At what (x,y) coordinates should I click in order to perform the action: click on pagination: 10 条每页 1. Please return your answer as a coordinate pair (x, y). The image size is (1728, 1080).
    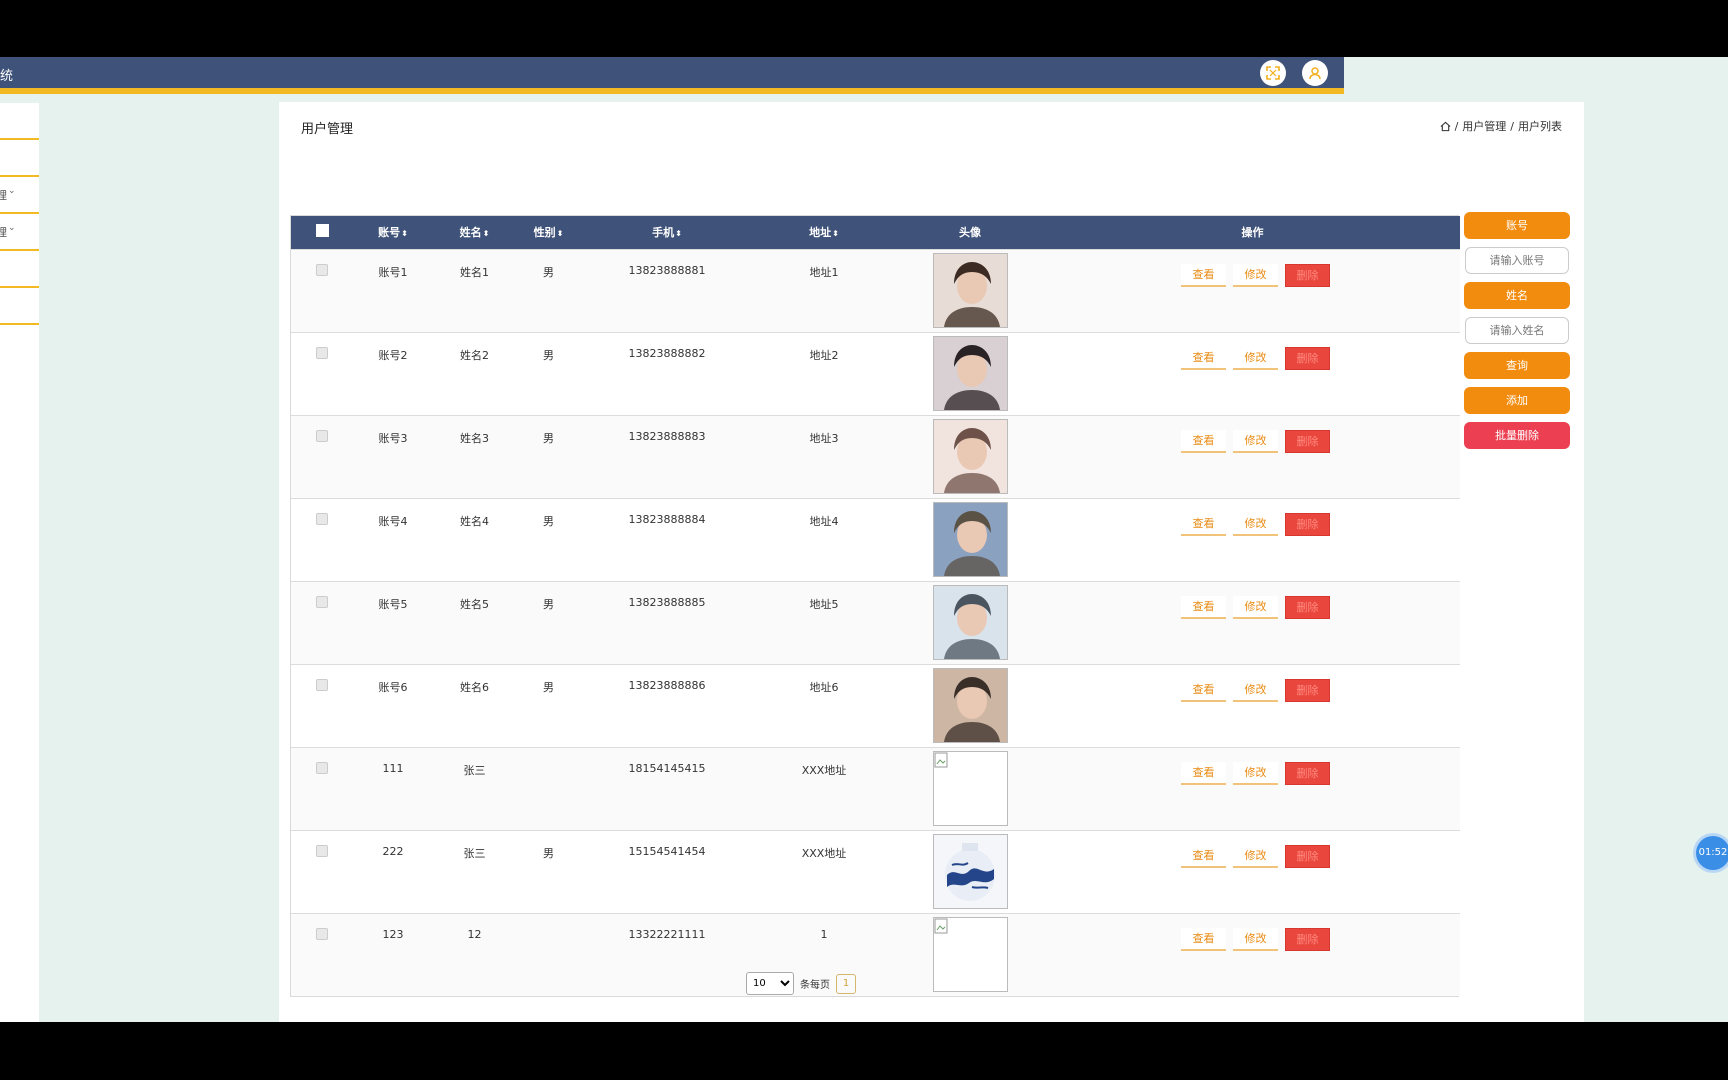
    Looking at the image, I should click on (801, 983).